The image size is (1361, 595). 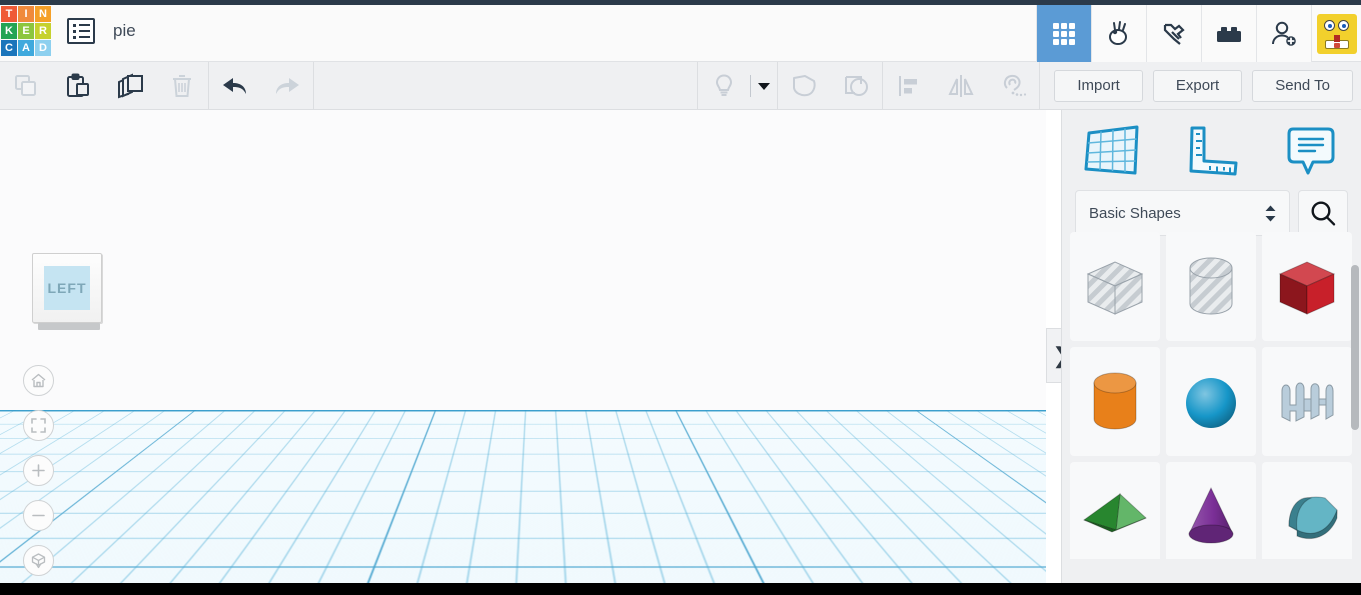 I want to click on shape-sphere, so click(x=1211, y=401).